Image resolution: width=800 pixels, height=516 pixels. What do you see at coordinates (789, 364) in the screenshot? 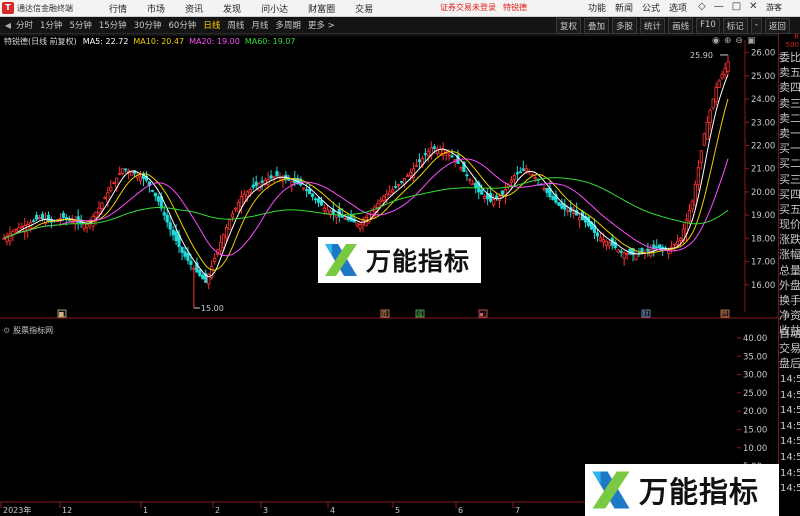
I see `trade-label-2: 盘后` at bounding box center [789, 364].